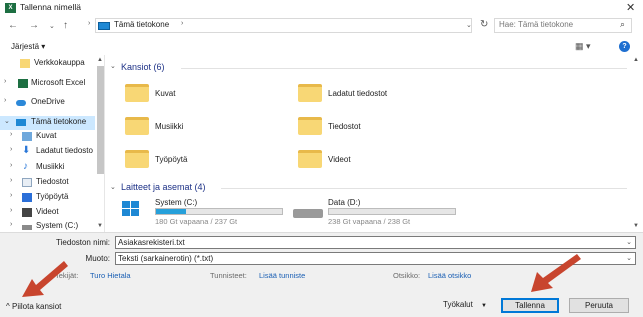  Describe the element at coordinates (47, 64) in the screenshot. I see `sidebar-item-verkkokauppa: Verkkokauppa` at that location.